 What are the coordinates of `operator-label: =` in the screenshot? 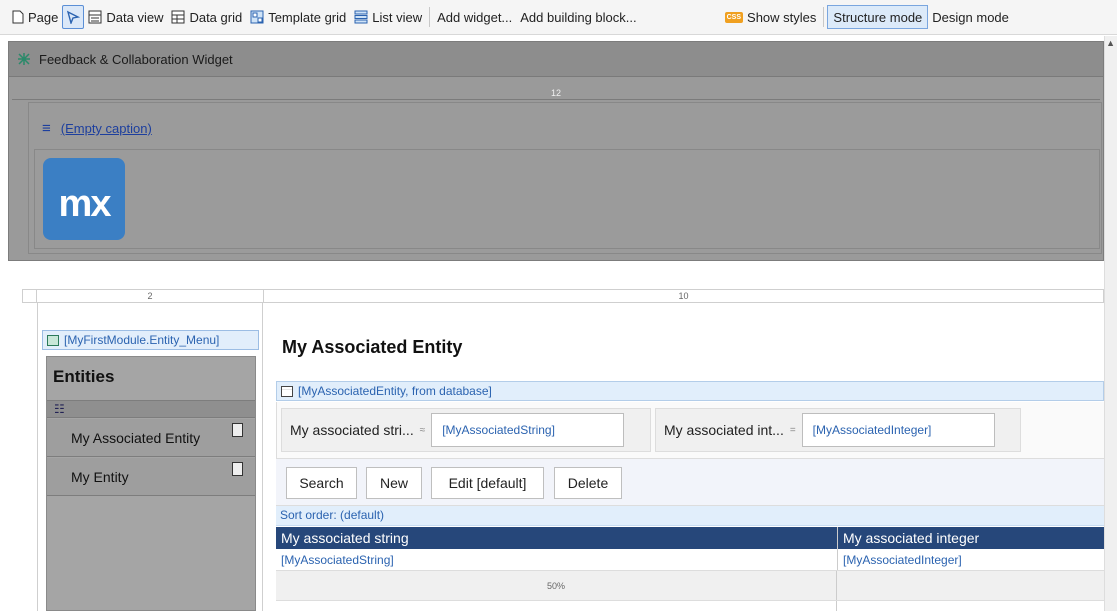 It's located at (792, 430).